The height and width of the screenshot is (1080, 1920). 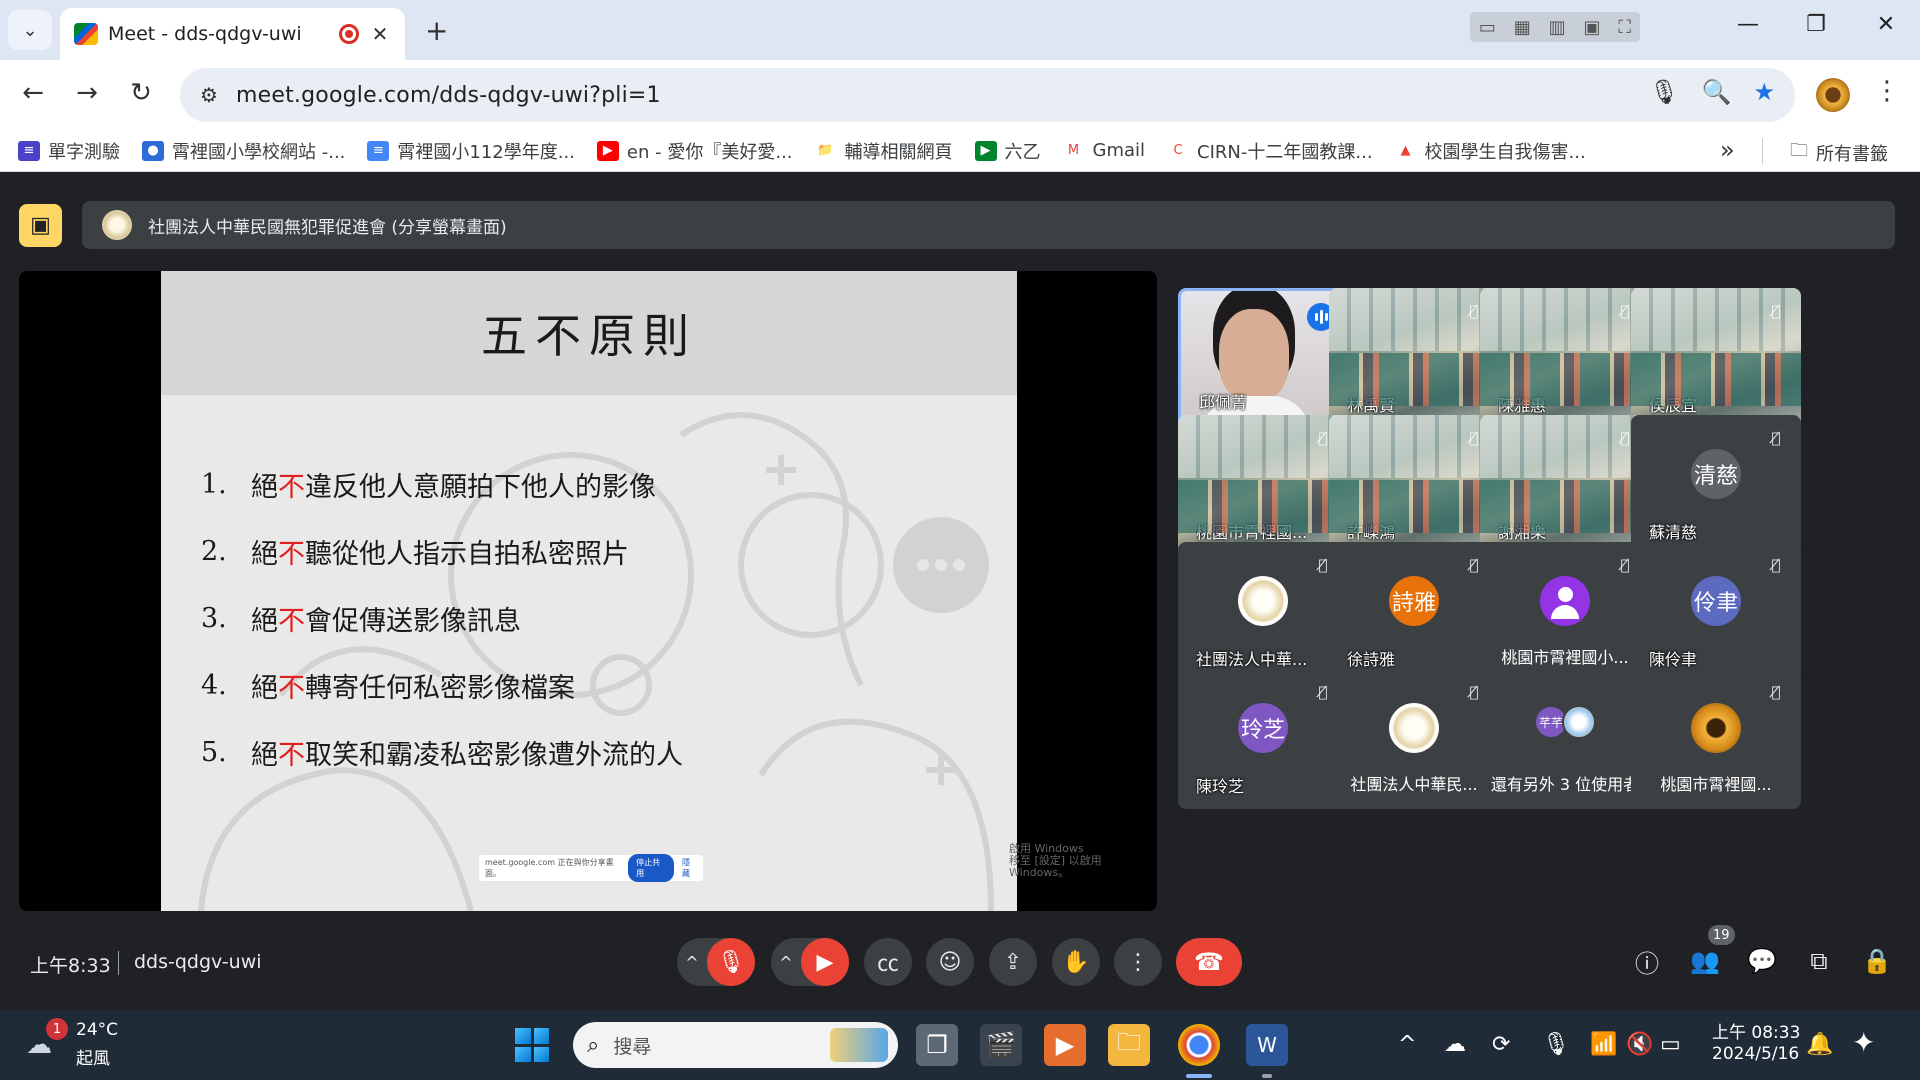 I want to click on reload-button: ↻, so click(x=141, y=93).